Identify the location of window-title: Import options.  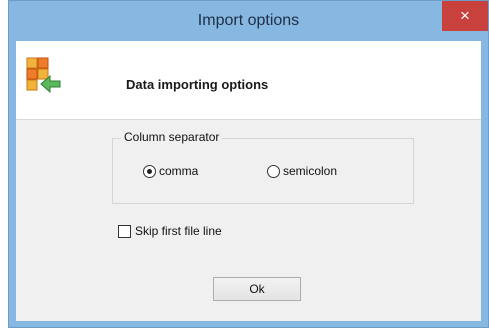
(248, 20).